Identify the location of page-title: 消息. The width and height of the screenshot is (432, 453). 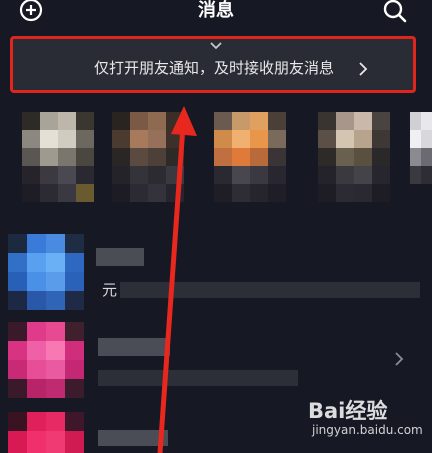
(216, 10).